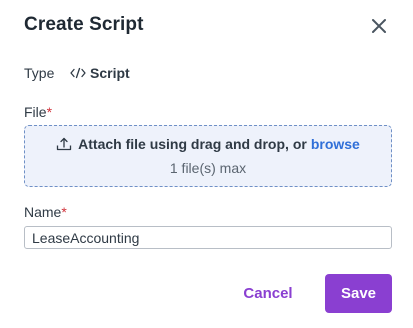  What do you see at coordinates (358, 293) in the screenshot?
I see `save-button: Save` at bounding box center [358, 293].